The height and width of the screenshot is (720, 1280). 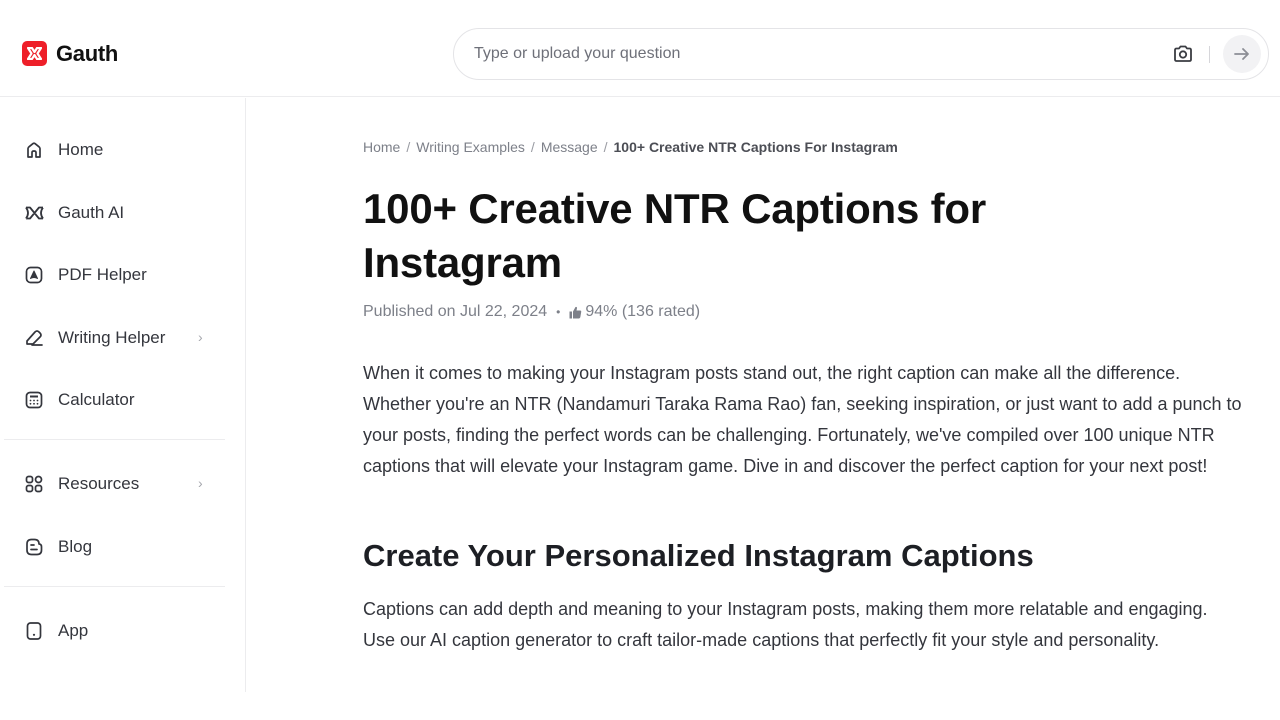 What do you see at coordinates (34, 484) in the screenshot?
I see `grid-icon` at bounding box center [34, 484].